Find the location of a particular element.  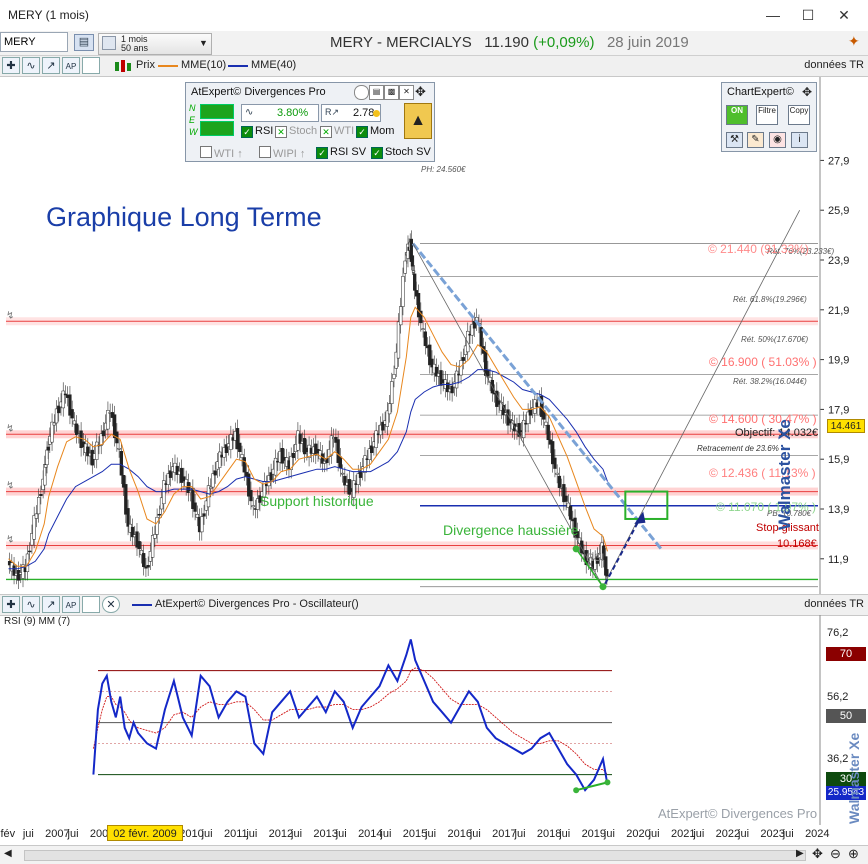

crosshair-tool-icon: ✚ is located at coordinates (11, 65).